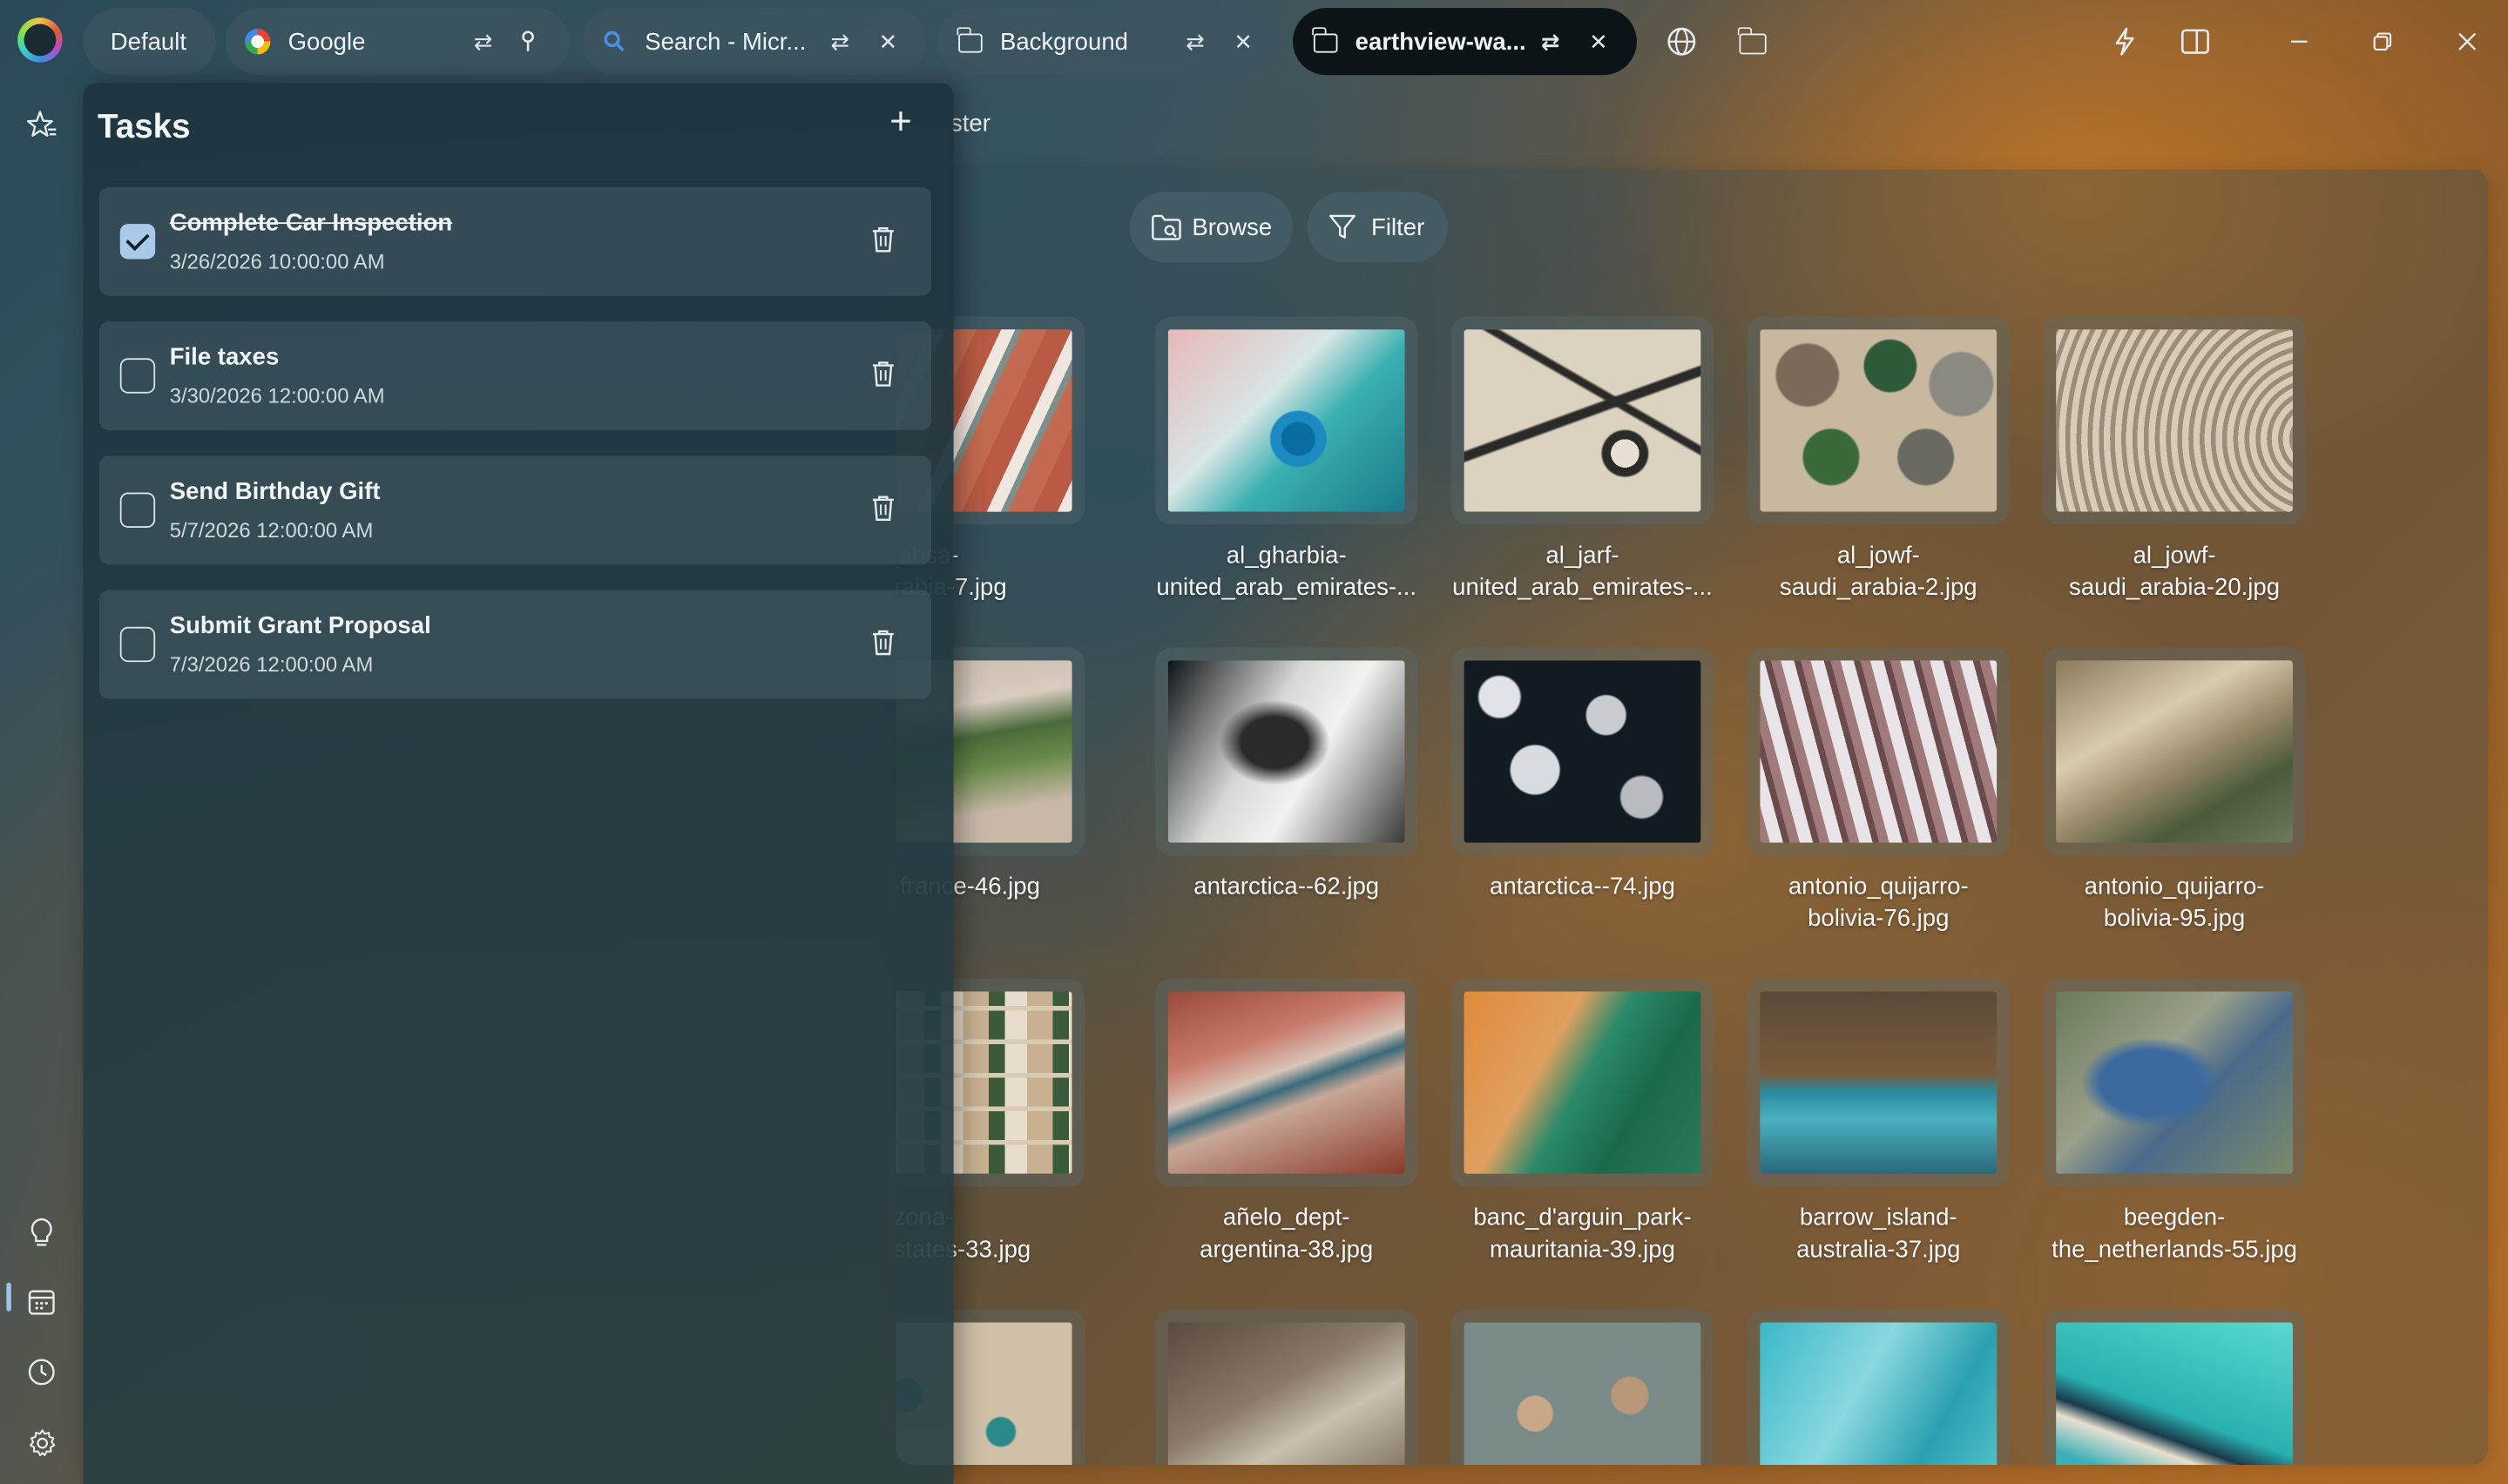 Image resolution: width=2508 pixels, height=1484 pixels. Describe the element at coordinates (1682, 41) in the screenshot. I see `new-web-tab-globe-icon` at that location.